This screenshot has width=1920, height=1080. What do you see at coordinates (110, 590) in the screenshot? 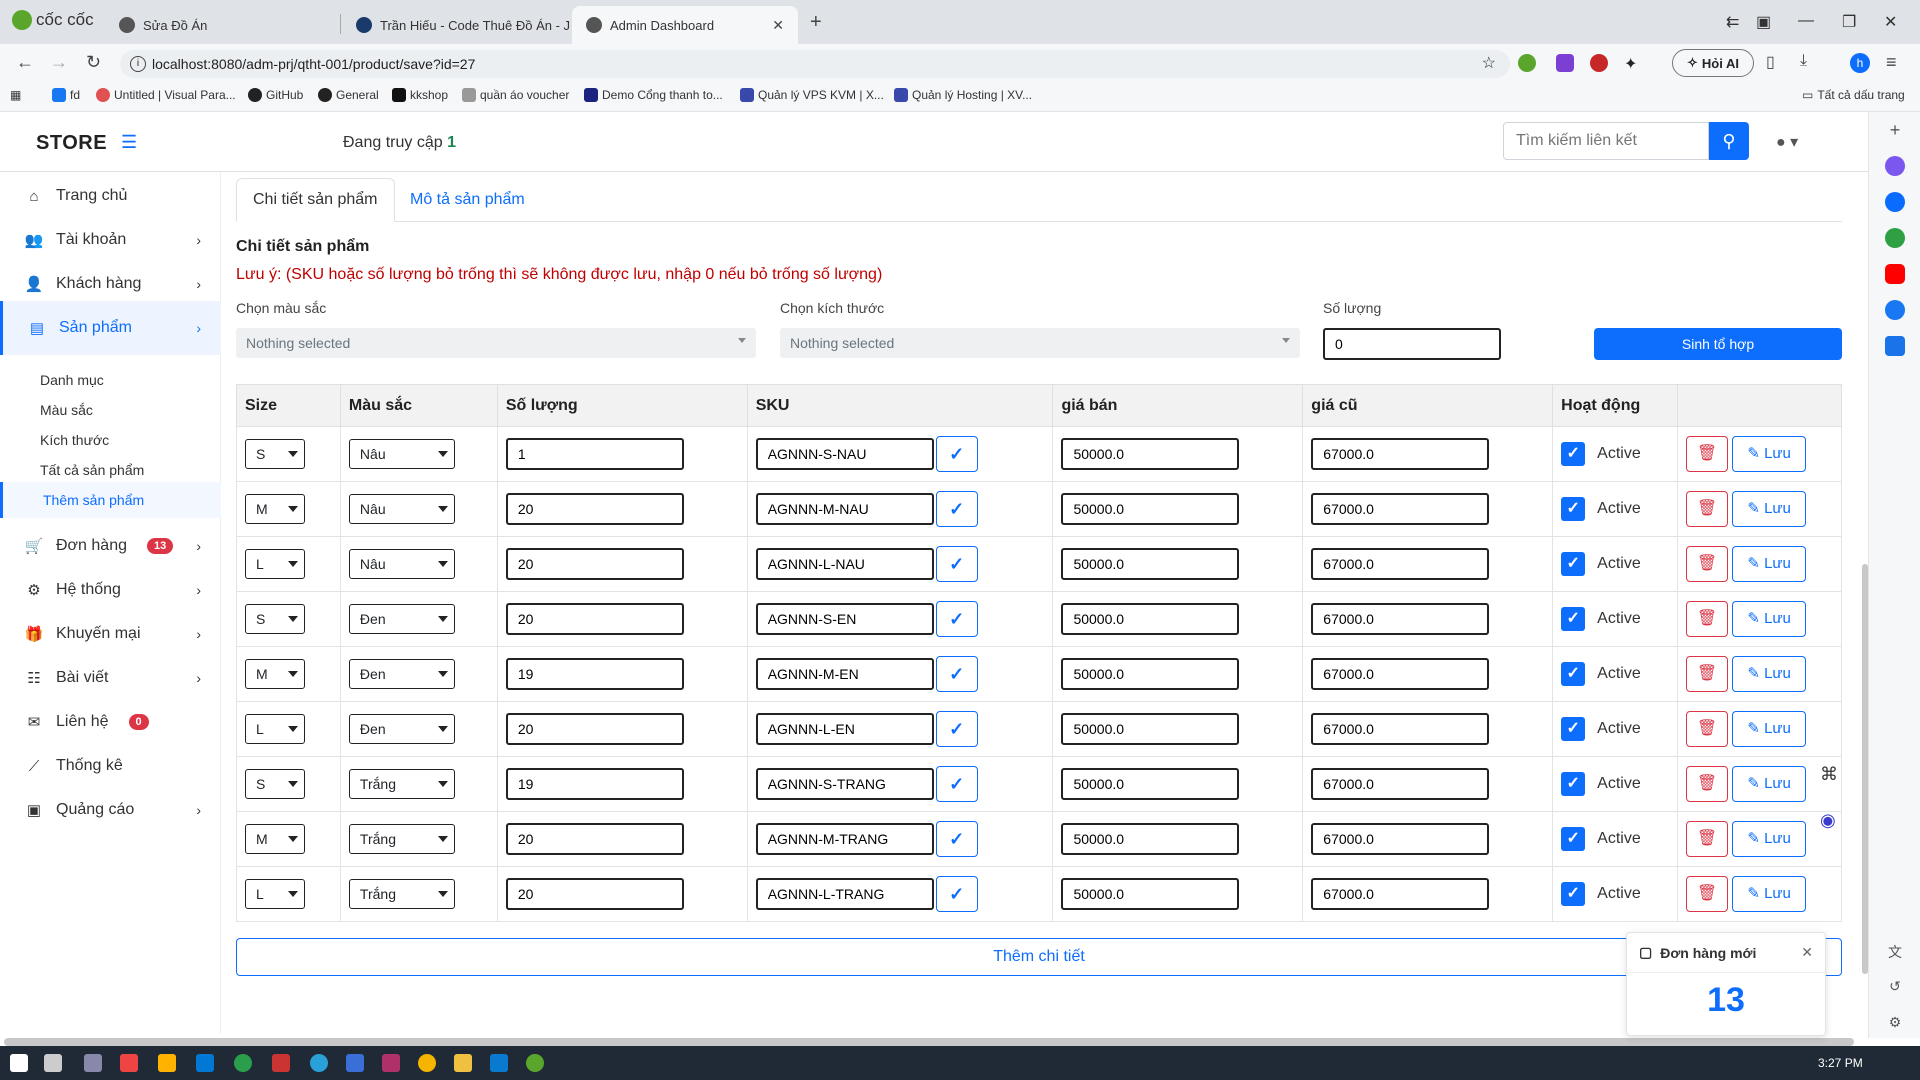
I see `sidebar-item-system: ⚙ Hệ thống ›` at bounding box center [110, 590].